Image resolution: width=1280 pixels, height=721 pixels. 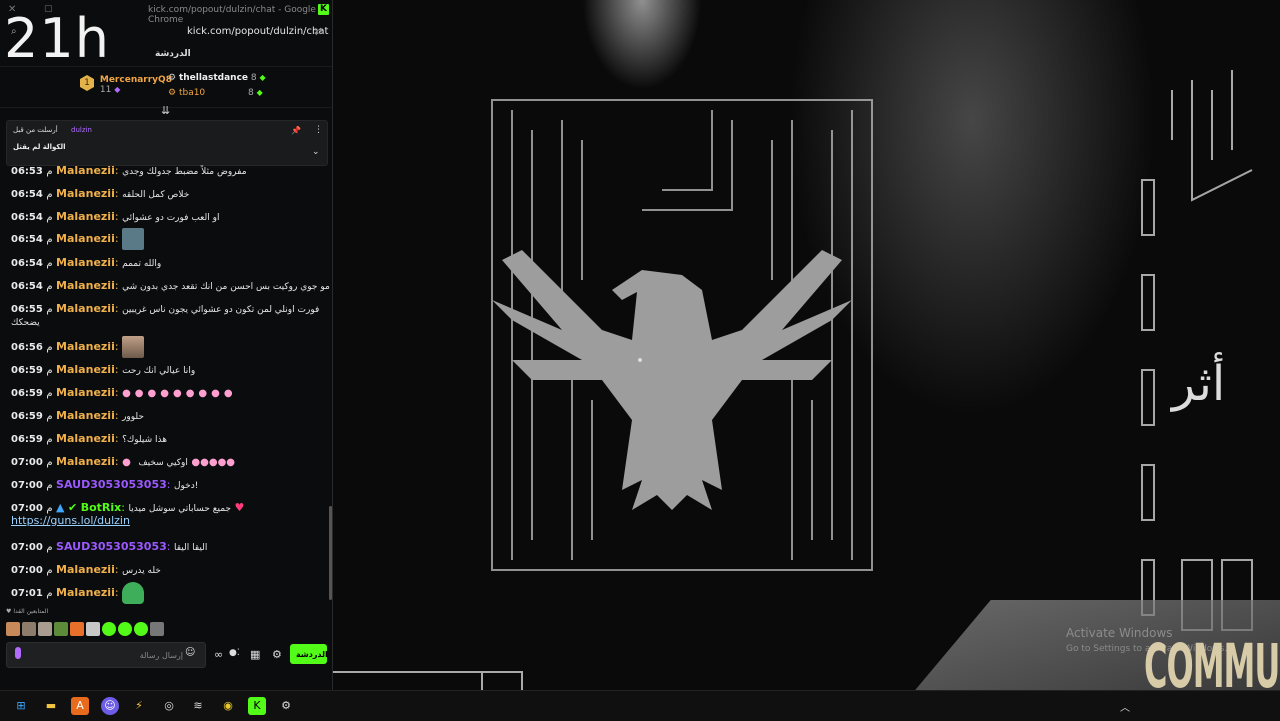 What do you see at coordinates (330, 553) in the screenshot?
I see `chat-scrollbar` at bounding box center [330, 553].